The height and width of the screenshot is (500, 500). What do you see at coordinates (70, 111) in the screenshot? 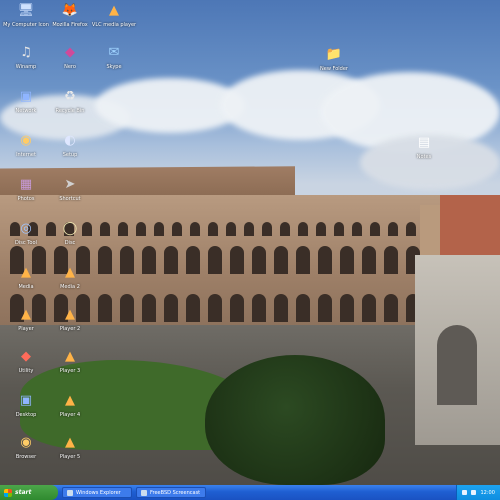
I see `desktop-icon-label: Recycle Bin` at bounding box center [70, 111].